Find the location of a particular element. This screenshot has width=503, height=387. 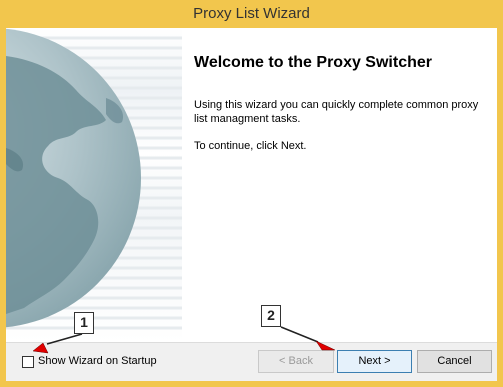

annotation-marker-2: 2 is located at coordinates (271, 316).